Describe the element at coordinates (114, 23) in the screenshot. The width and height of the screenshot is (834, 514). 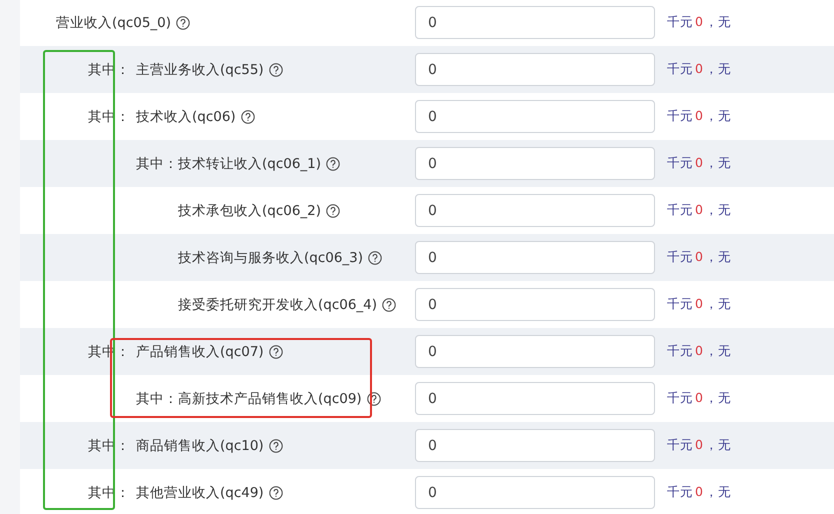
I see `field-label: 营业收入(qc05_0)` at that location.